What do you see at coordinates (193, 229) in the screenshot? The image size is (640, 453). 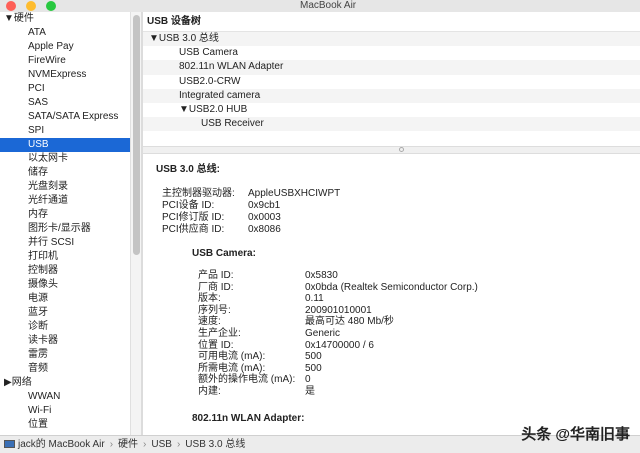 I see `prop-label: PCI供应商 ID:` at bounding box center [193, 229].